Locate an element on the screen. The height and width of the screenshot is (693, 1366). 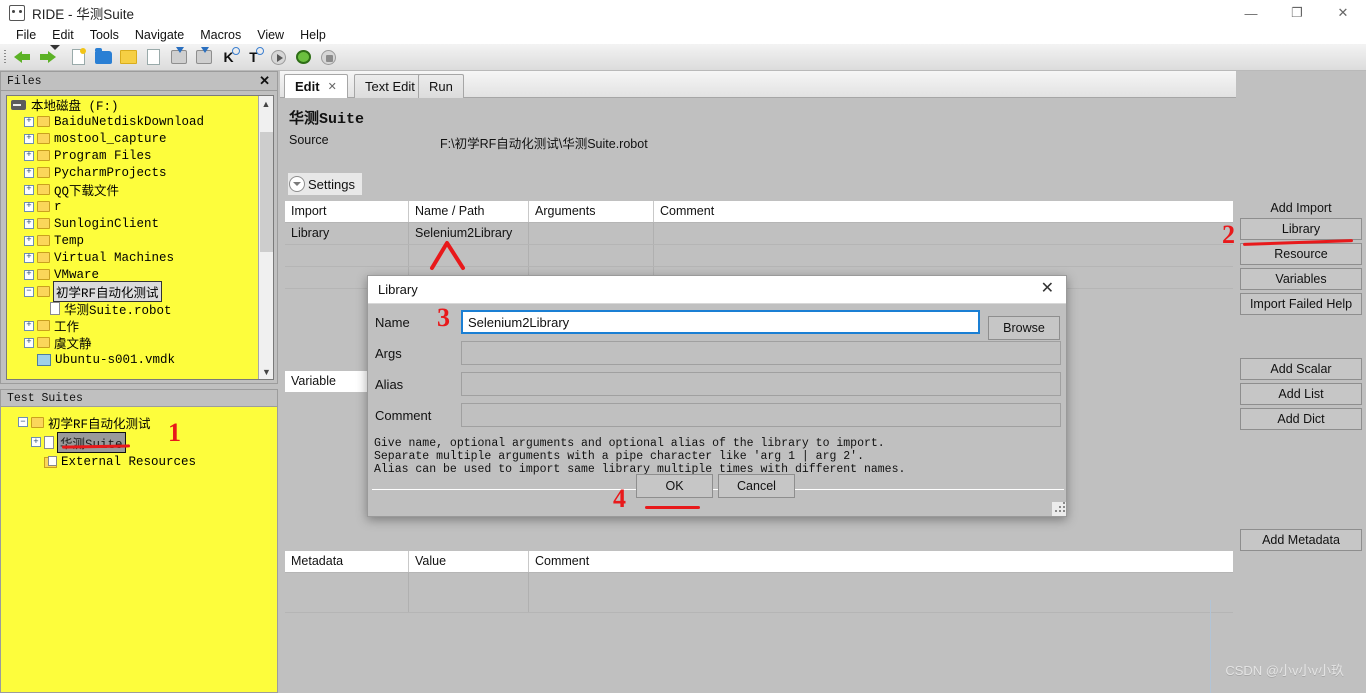
menu-item-tools: Tools is located at coordinates (104, 35).